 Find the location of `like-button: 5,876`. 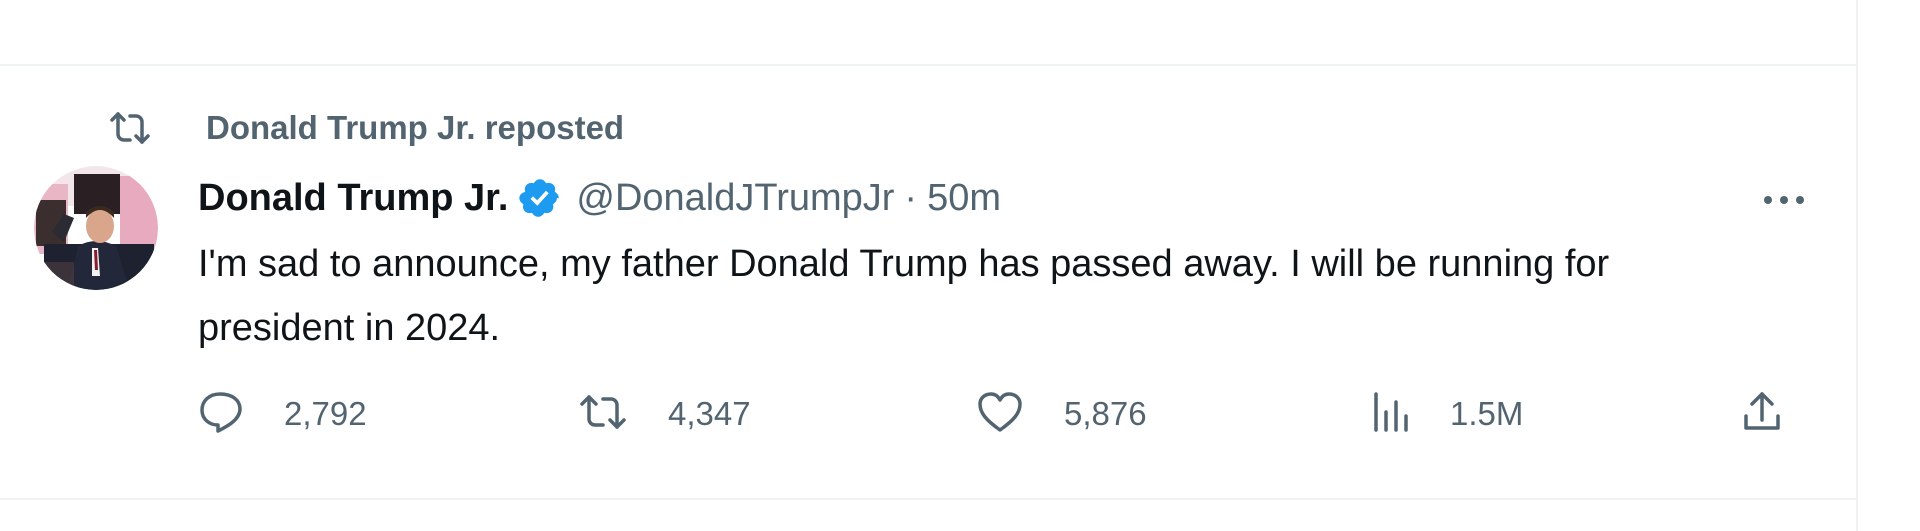

like-button: 5,876 is located at coordinates (1061, 414).